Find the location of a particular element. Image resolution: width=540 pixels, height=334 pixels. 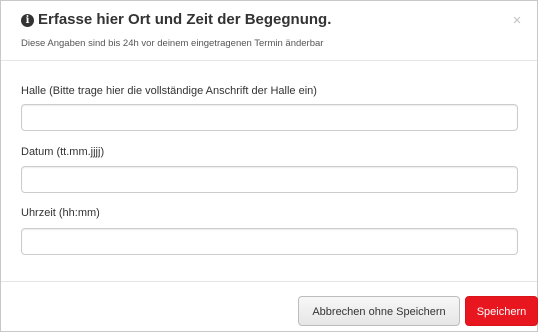

time-label: Uhrzeit (hh:mm) is located at coordinates (60, 213).